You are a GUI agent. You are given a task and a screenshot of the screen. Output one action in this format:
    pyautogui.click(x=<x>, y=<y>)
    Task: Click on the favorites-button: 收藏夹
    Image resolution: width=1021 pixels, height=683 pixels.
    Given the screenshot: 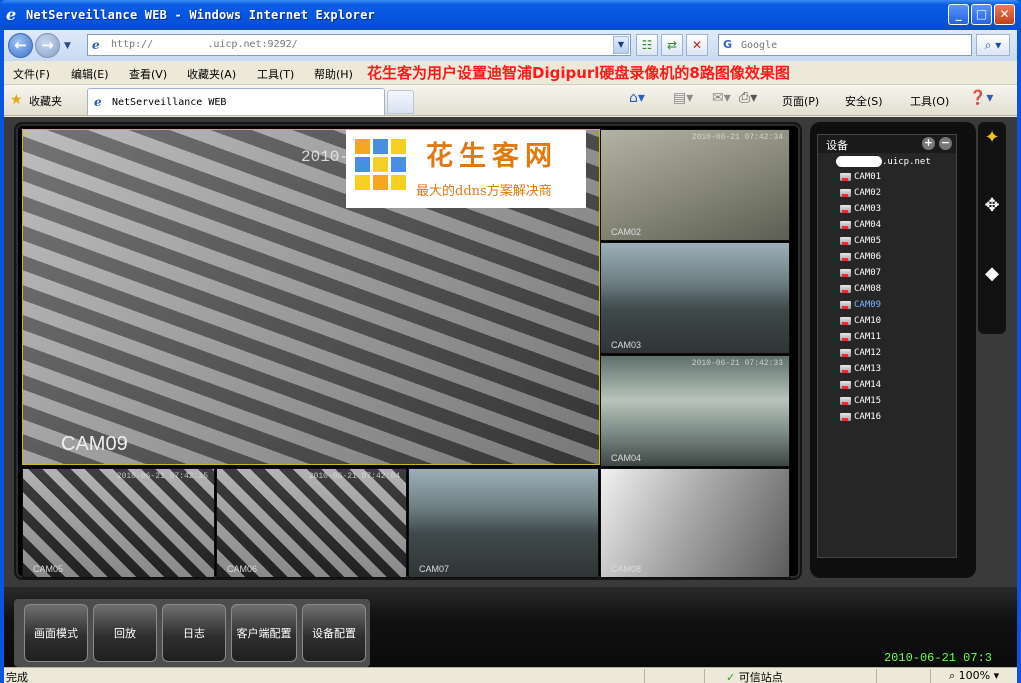 What is the action you would take?
    pyautogui.click(x=45, y=101)
    